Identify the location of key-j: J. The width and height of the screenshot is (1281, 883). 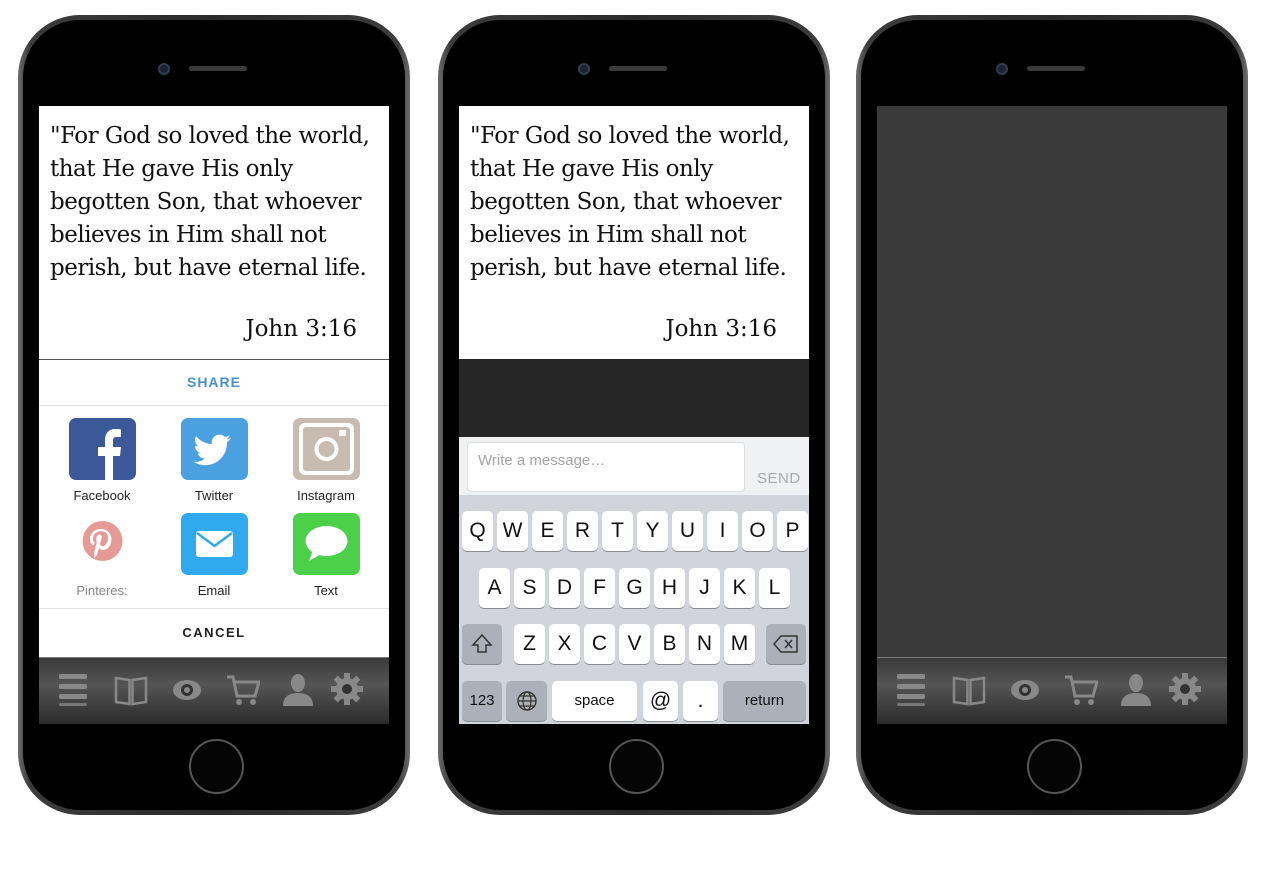
(704, 588).